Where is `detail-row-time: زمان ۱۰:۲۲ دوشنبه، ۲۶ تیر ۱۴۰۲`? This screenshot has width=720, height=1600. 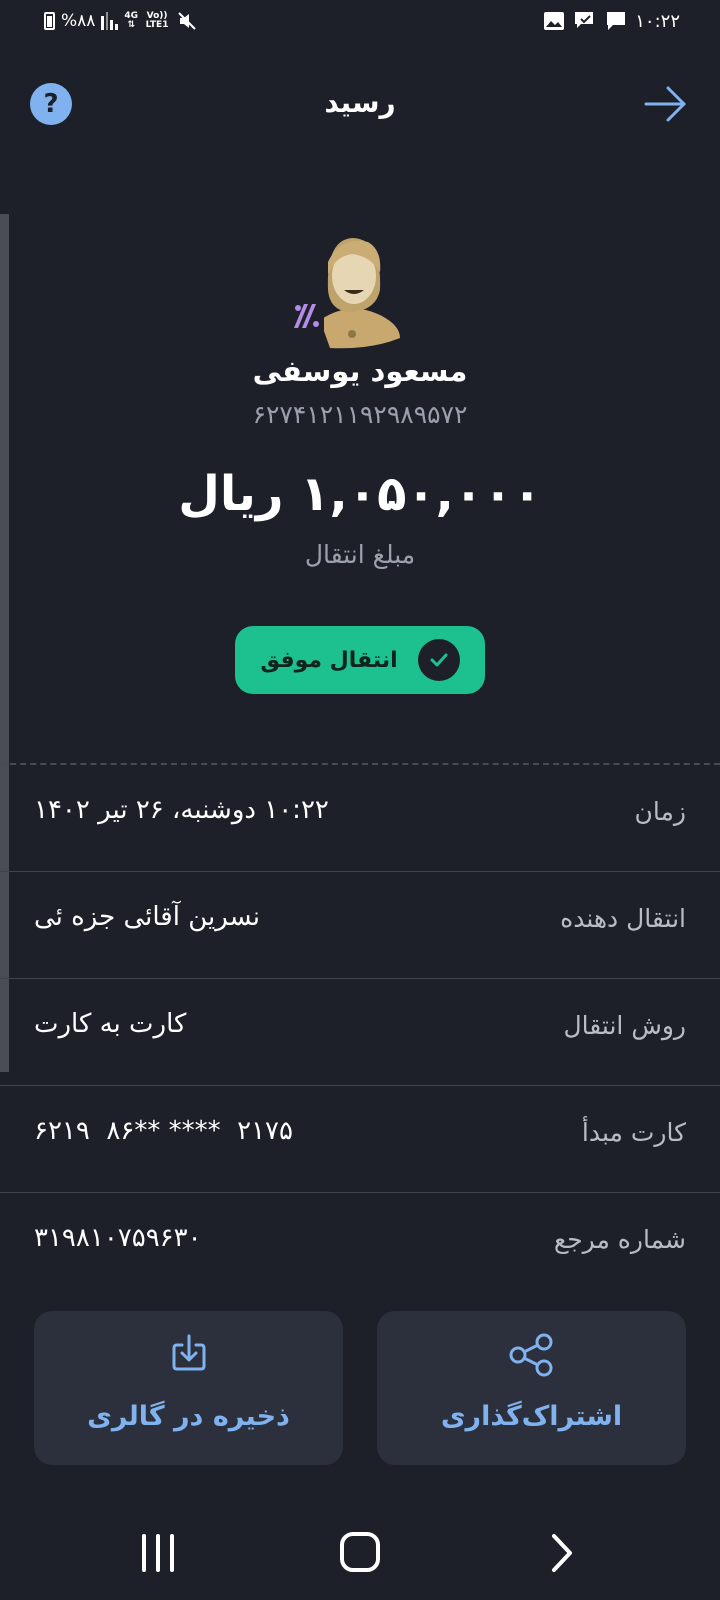 detail-row-time: زمان ۱۰:۲۲ دوشنبه، ۲۶ تیر ۱۴۰۲ is located at coordinates (360, 818).